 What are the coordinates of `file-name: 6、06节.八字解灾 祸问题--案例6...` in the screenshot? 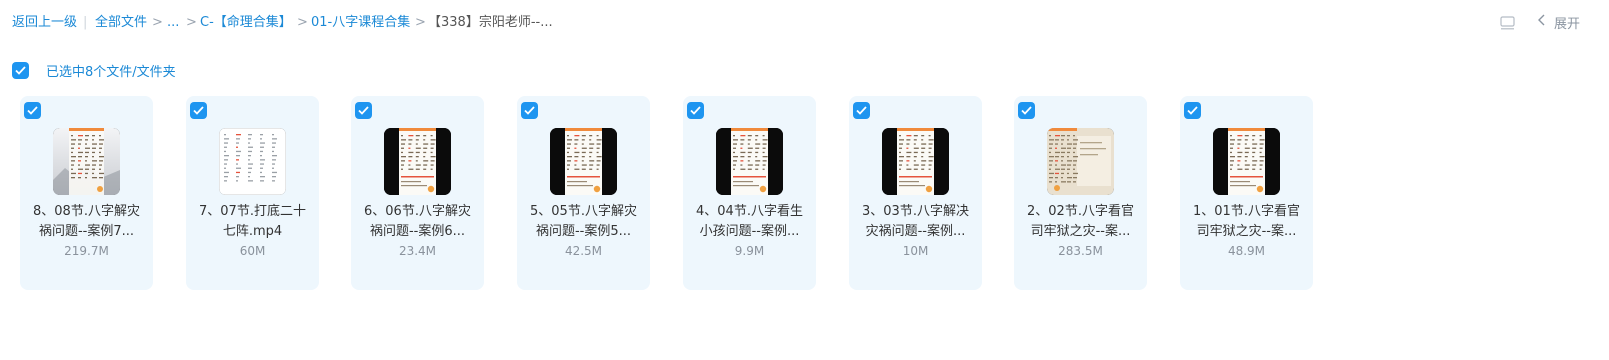 It's located at (417, 222).